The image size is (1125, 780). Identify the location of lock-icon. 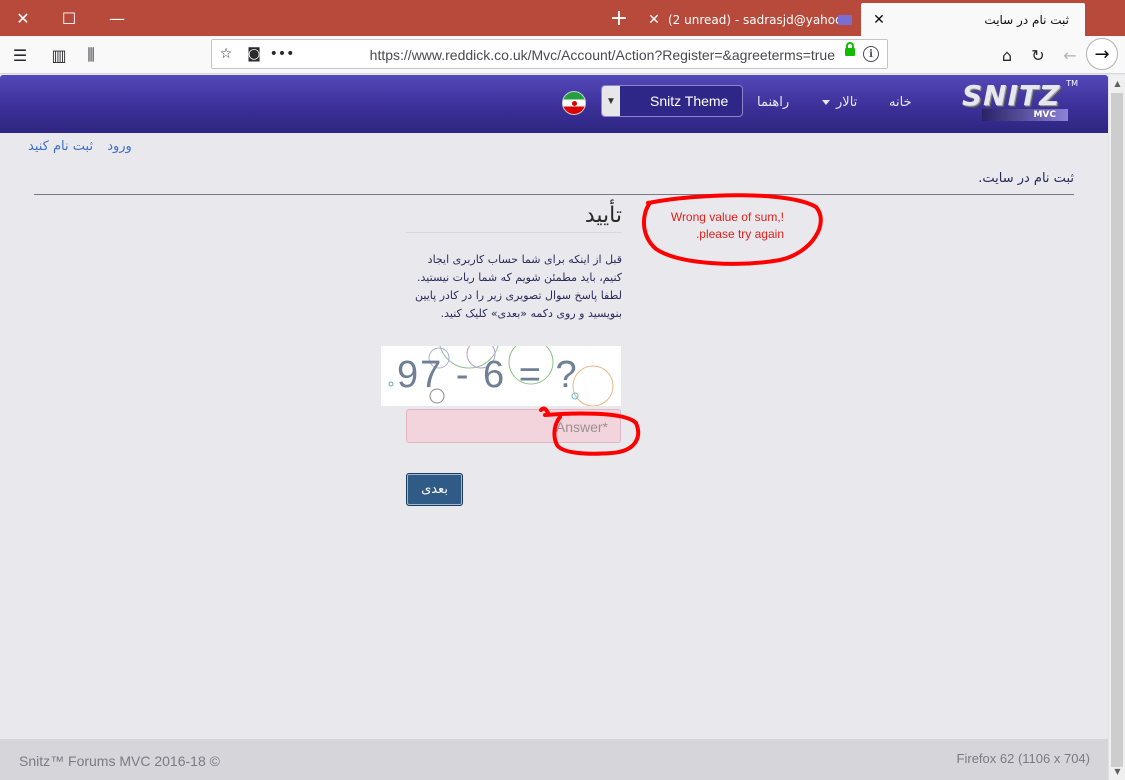
(850, 49).